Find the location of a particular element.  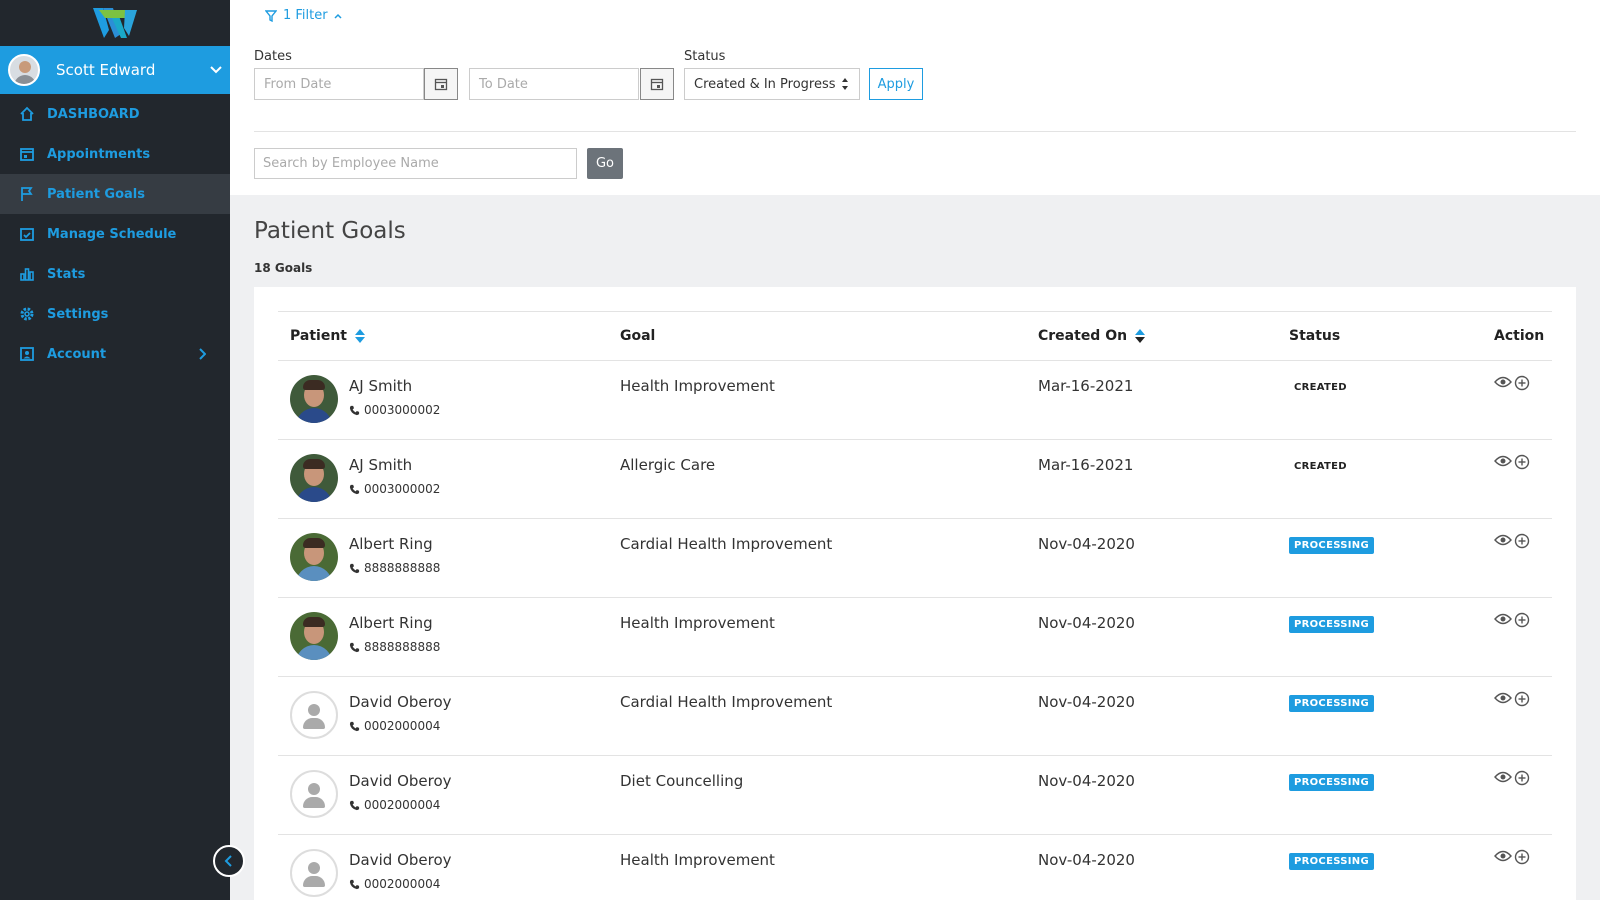

to-date-calendar-button is located at coordinates (657, 84).